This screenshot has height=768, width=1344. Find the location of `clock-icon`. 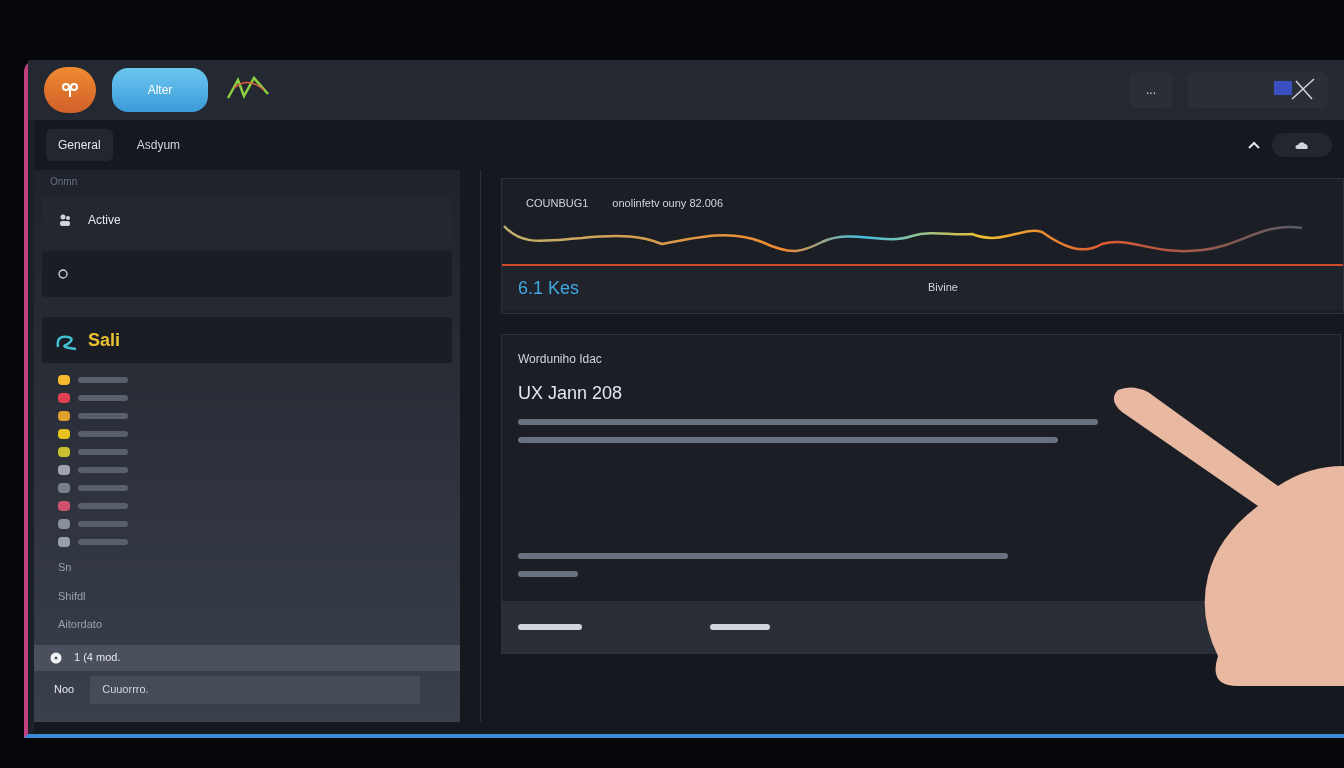

clock-icon is located at coordinates (63, 274).